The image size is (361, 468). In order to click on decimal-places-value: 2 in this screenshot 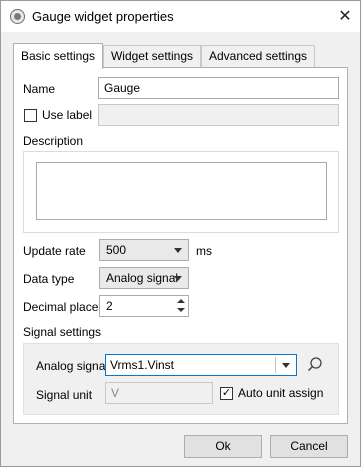, I will do `click(109, 306)`.